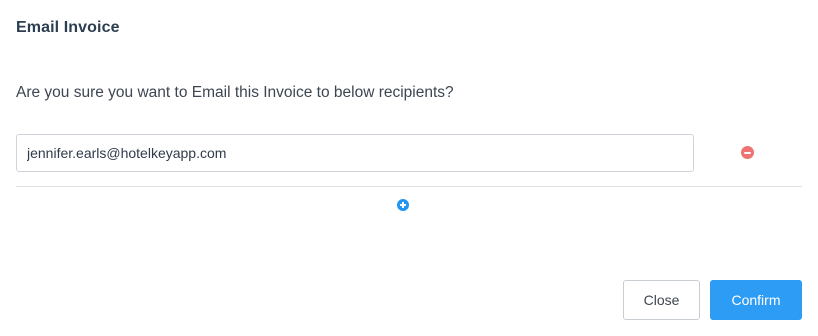  What do you see at coordinates (747, 152) in the screenshot?
I see `minus-circle-icon` at bounding box center [747, 152].